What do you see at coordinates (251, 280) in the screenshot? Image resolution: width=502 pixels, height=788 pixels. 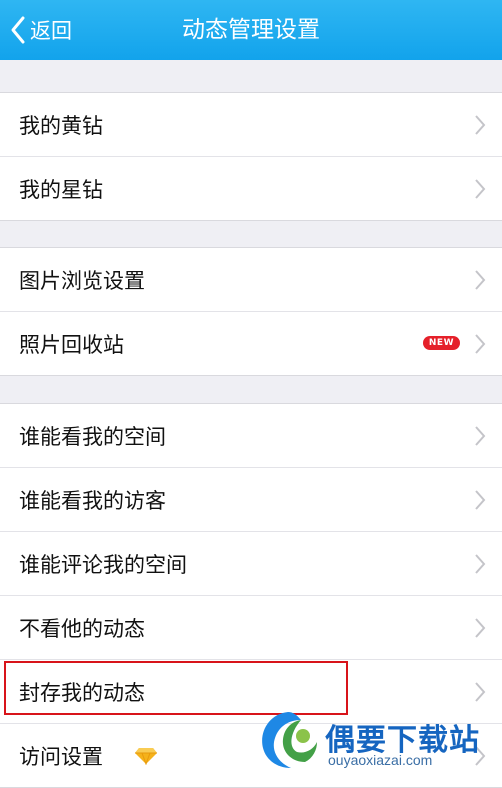 I see `settings-item-image-browse: 图片浏览设置` at bounding box center [251, 280].